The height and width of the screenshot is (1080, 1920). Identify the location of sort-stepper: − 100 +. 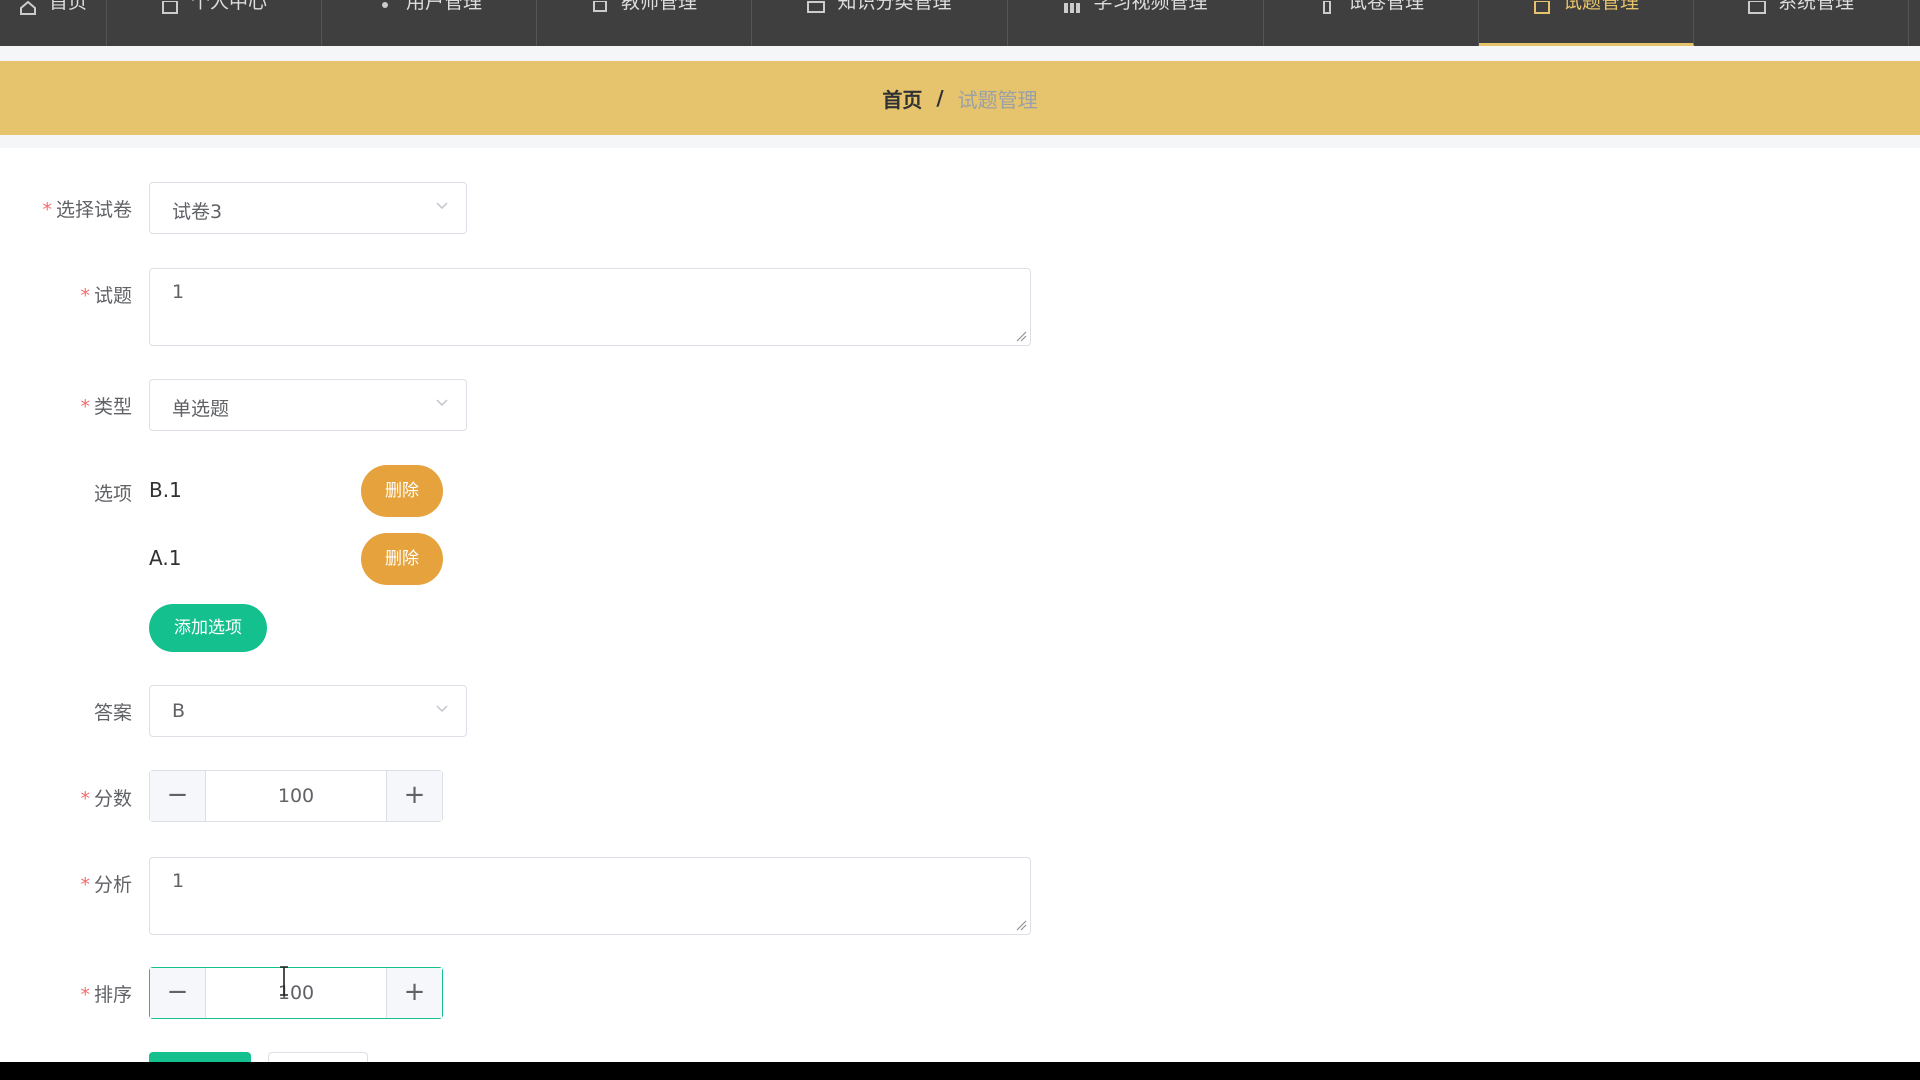
(296, 993).